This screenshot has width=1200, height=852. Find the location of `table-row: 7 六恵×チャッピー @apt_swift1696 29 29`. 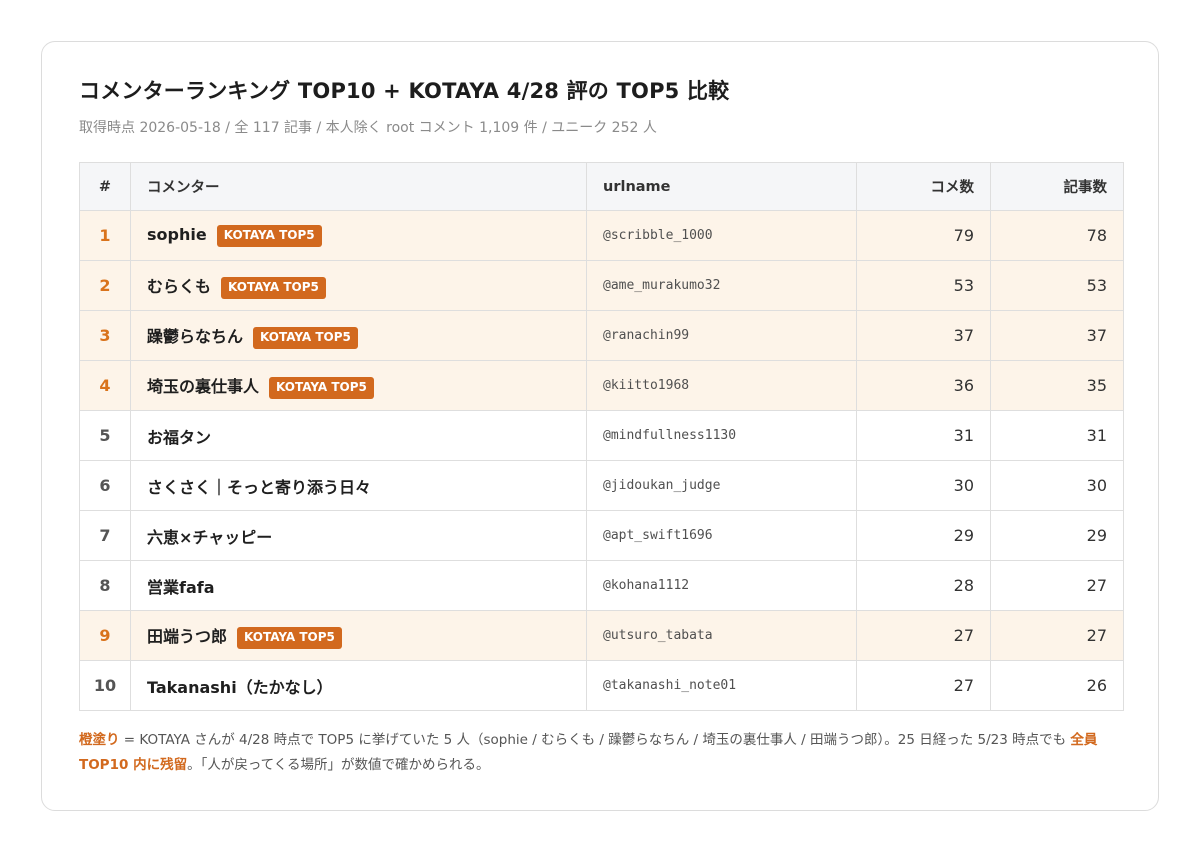

table-row: 7 六恵×チャッピー @apt_swift1696 29 29 is located at coordinates (601, 535).